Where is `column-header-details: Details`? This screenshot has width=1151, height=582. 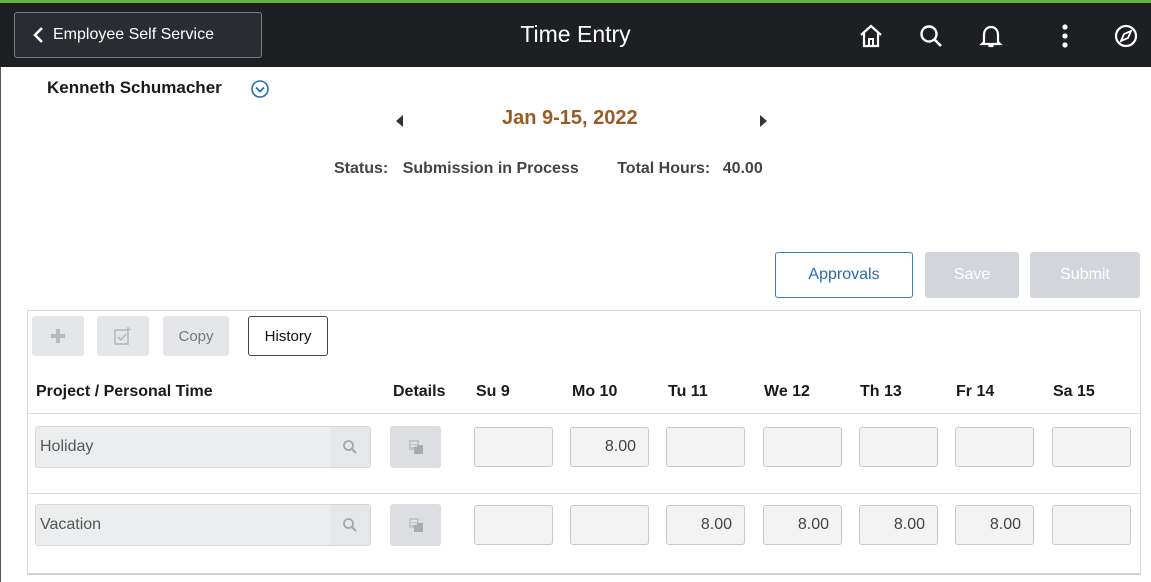
column-header-details: Details is located at coordinates (419, 391).